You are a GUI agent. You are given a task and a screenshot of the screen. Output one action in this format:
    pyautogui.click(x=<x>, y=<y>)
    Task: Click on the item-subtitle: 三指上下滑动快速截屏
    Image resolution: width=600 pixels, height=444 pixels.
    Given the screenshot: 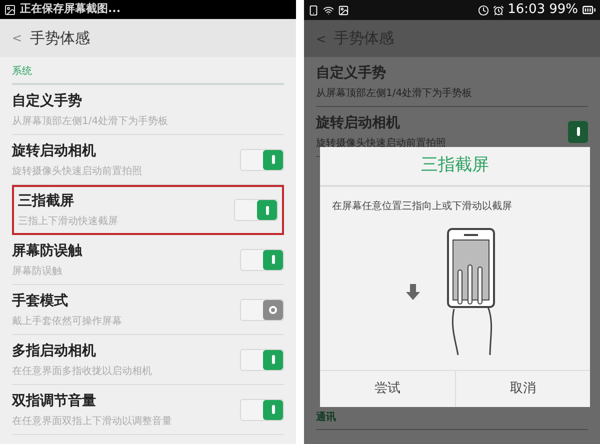 What is the action you would take?
    pyautogui.click(x=68, y=221)
    